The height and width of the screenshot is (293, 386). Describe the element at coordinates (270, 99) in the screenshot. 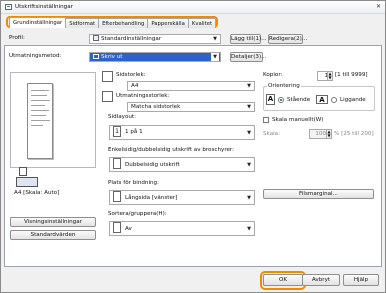

I see `portrait-icon: A` at that location.